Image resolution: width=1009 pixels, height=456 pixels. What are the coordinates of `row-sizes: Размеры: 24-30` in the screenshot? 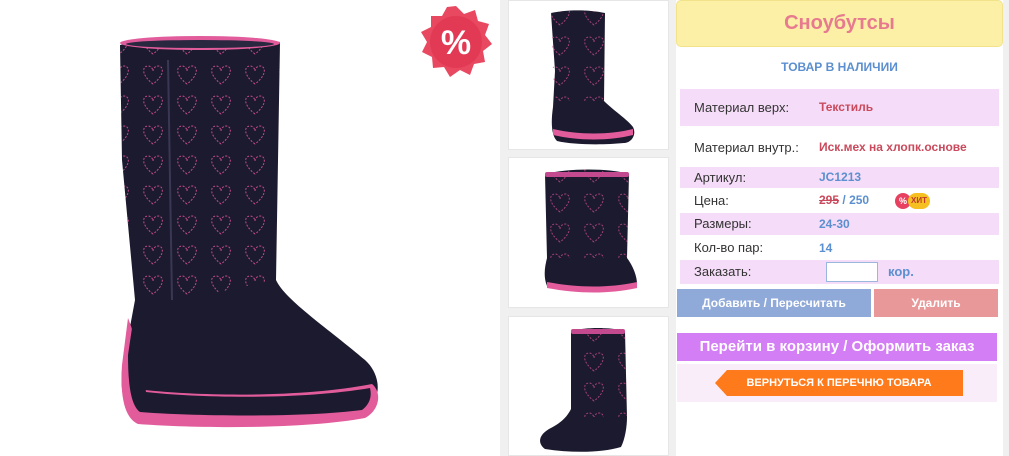 It's located at (839, 224).